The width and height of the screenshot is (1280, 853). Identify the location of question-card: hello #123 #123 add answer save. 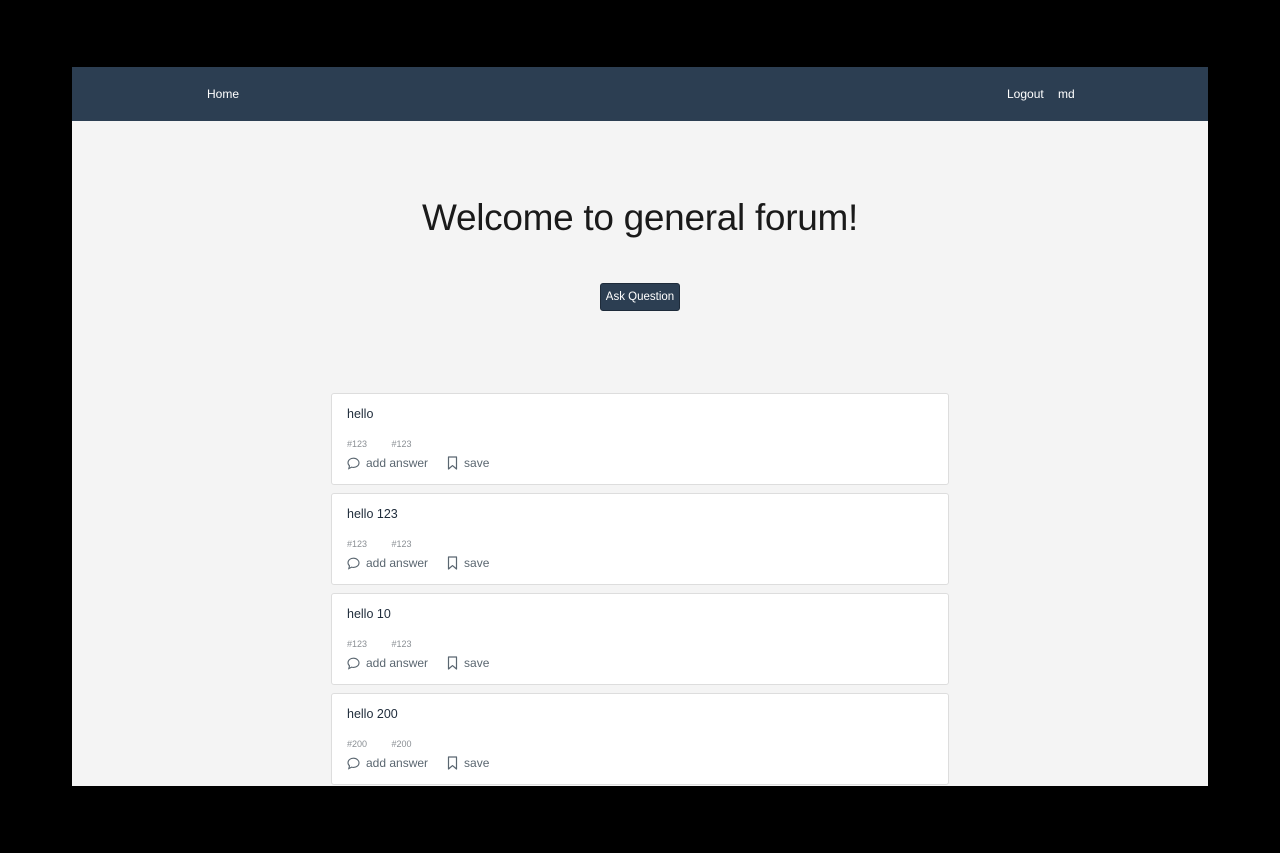
(640, 439).